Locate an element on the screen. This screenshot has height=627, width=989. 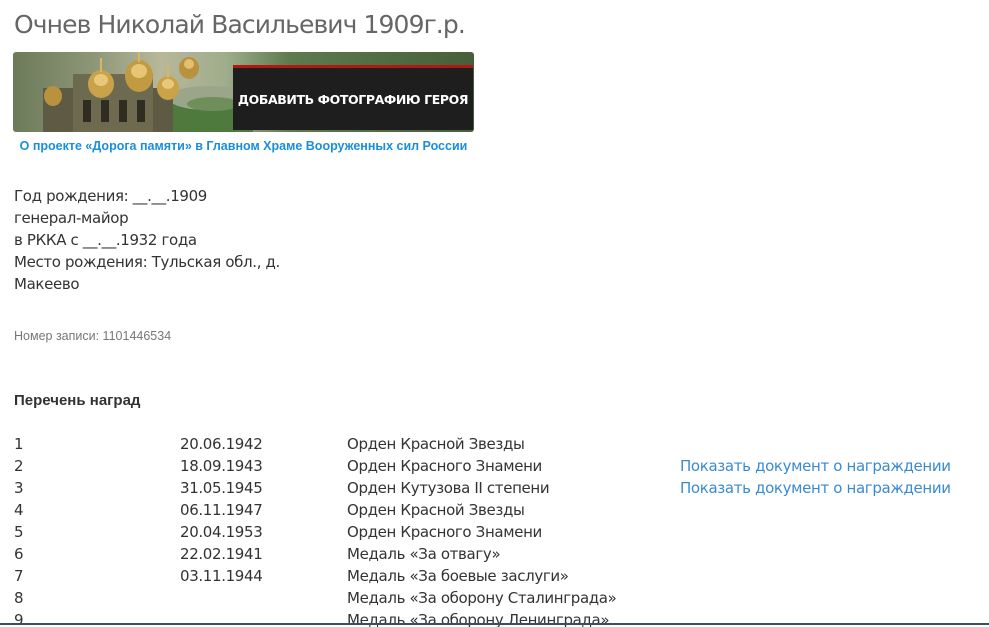
award-number: 5 is located at coordinates (19, 532).